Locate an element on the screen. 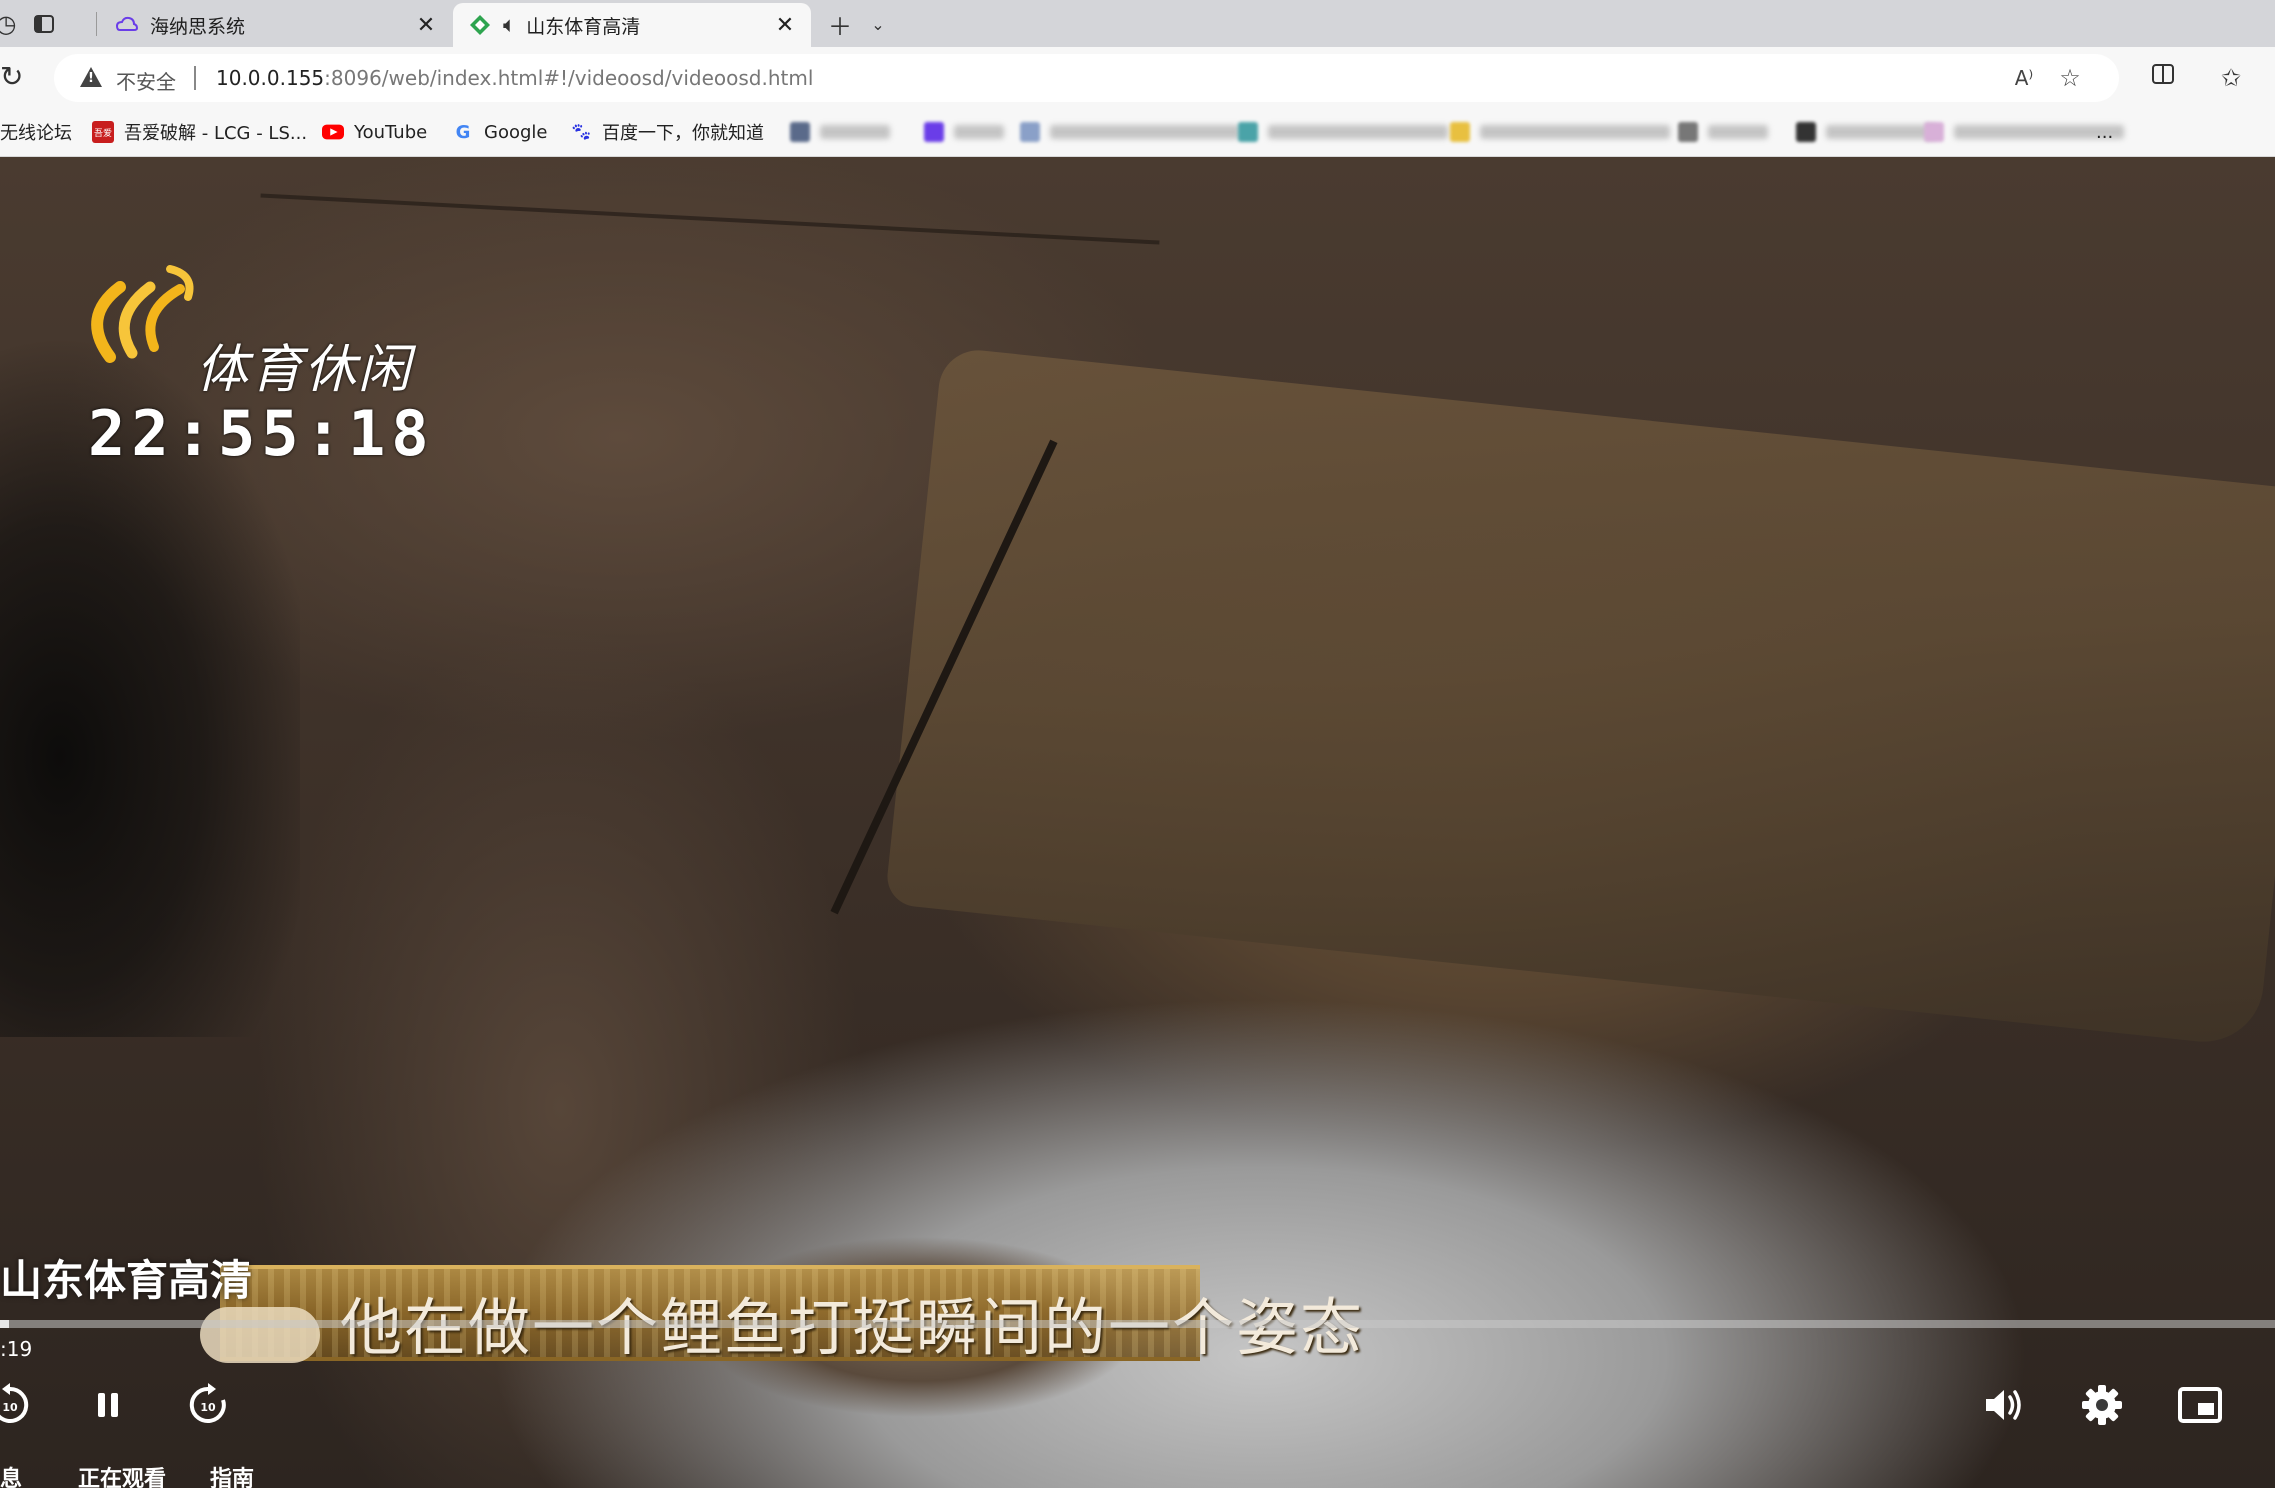 The image size is (2275, 1488). bookmark-google: G Google is located at coordinates (500, 132).